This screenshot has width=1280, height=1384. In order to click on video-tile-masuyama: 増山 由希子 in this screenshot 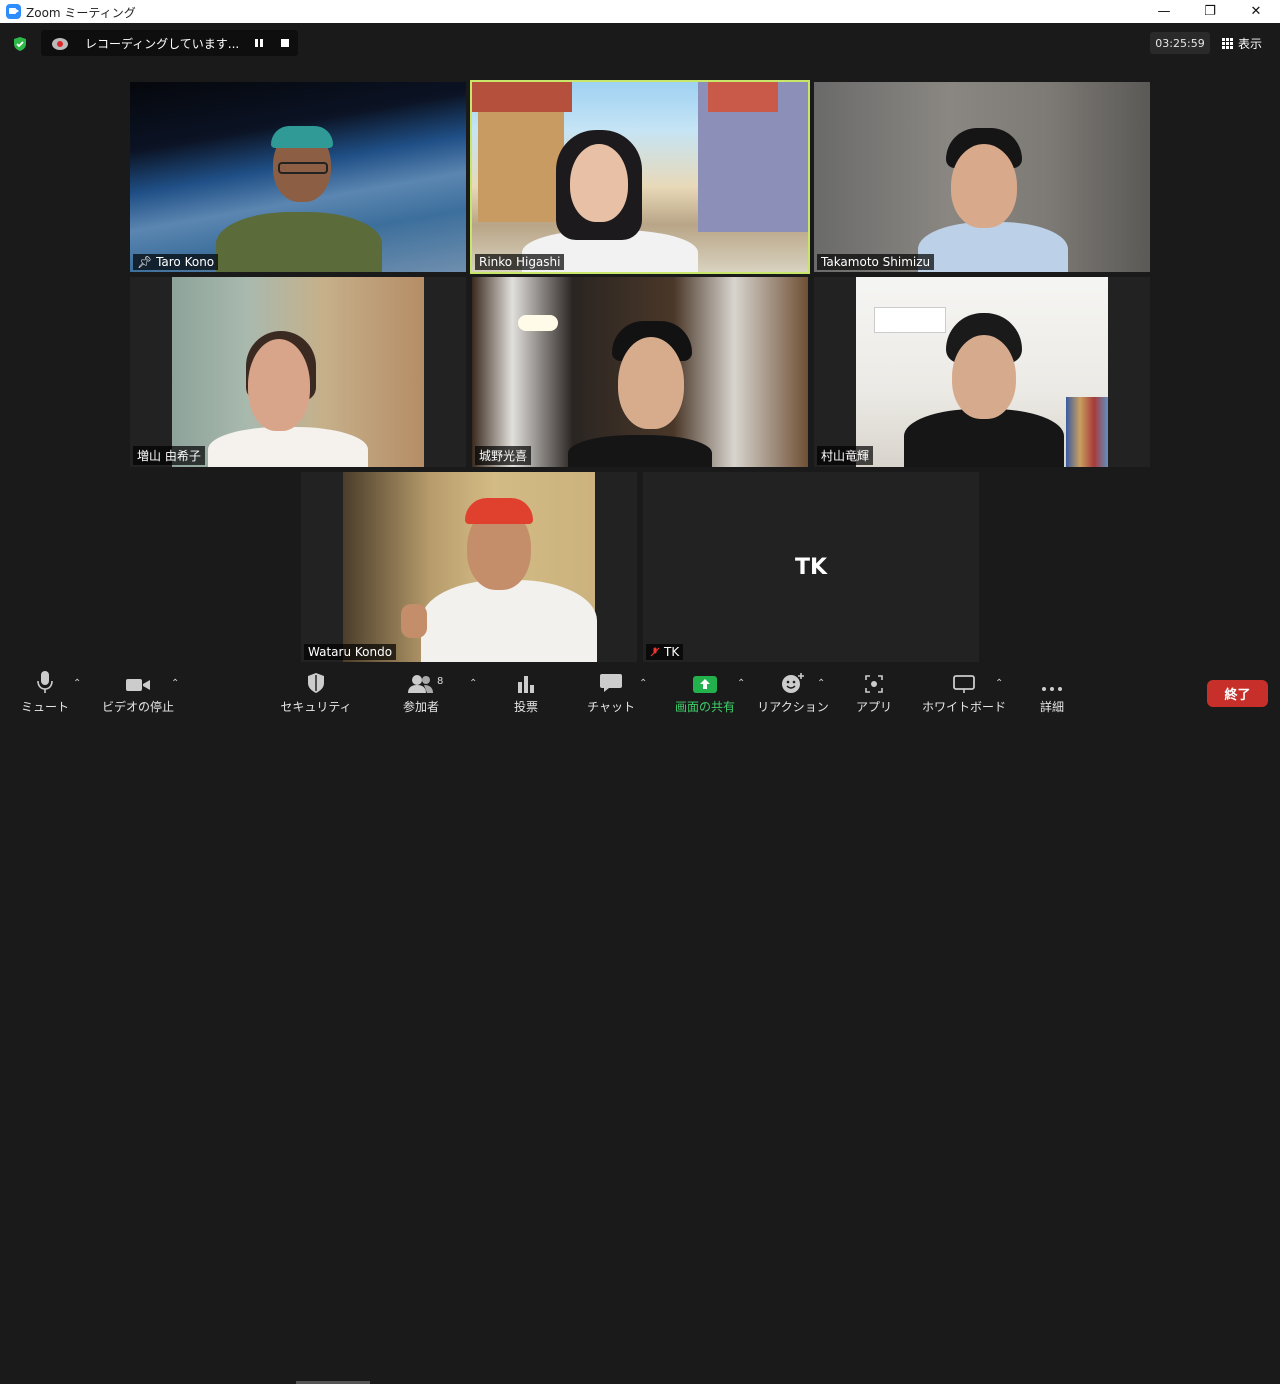, I will do `click(298, 372)`.